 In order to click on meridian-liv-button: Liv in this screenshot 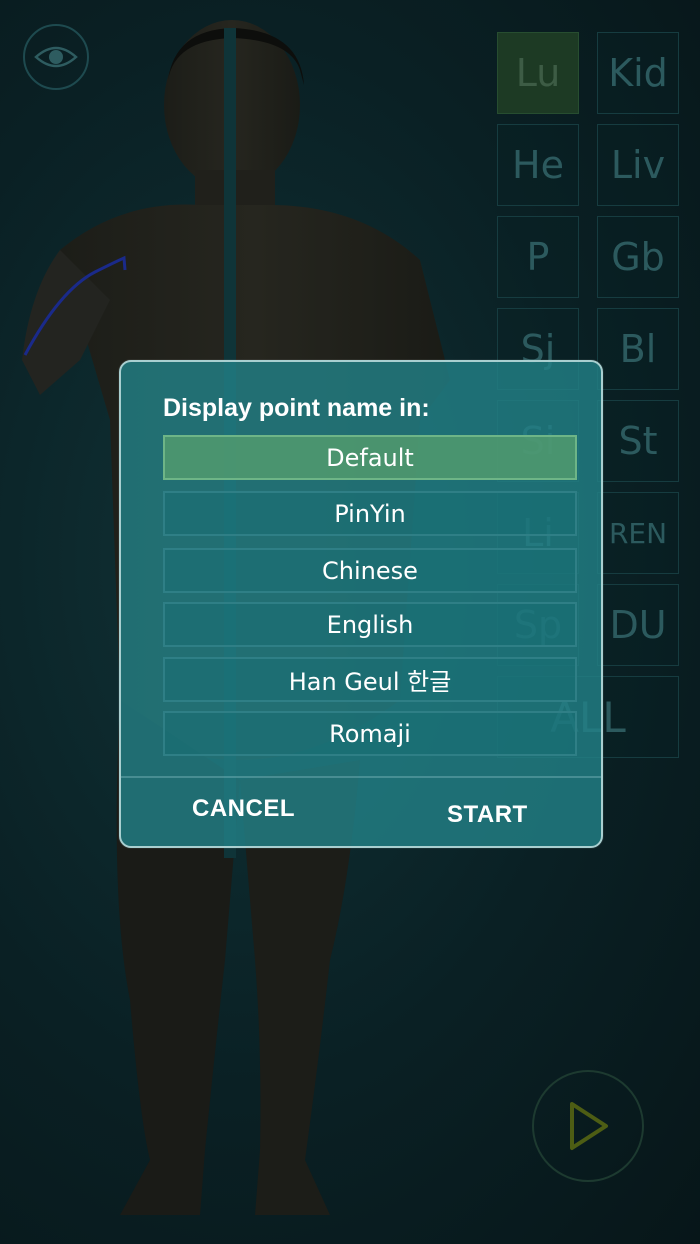, I will do `click(638, 165)`.